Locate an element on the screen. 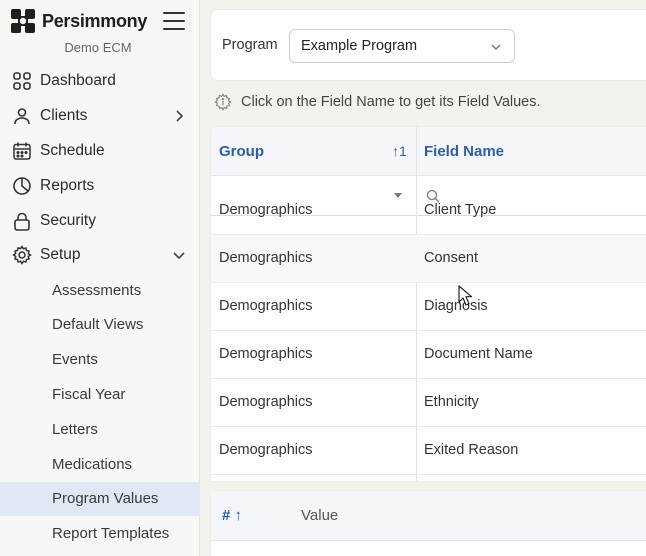  menu-toggle-icon is located at coordinates (174, 21).